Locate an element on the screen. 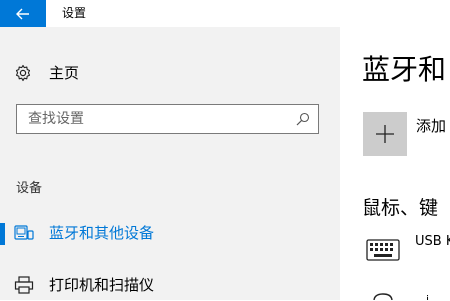  printer-icon is located at coordinates (24, 285).